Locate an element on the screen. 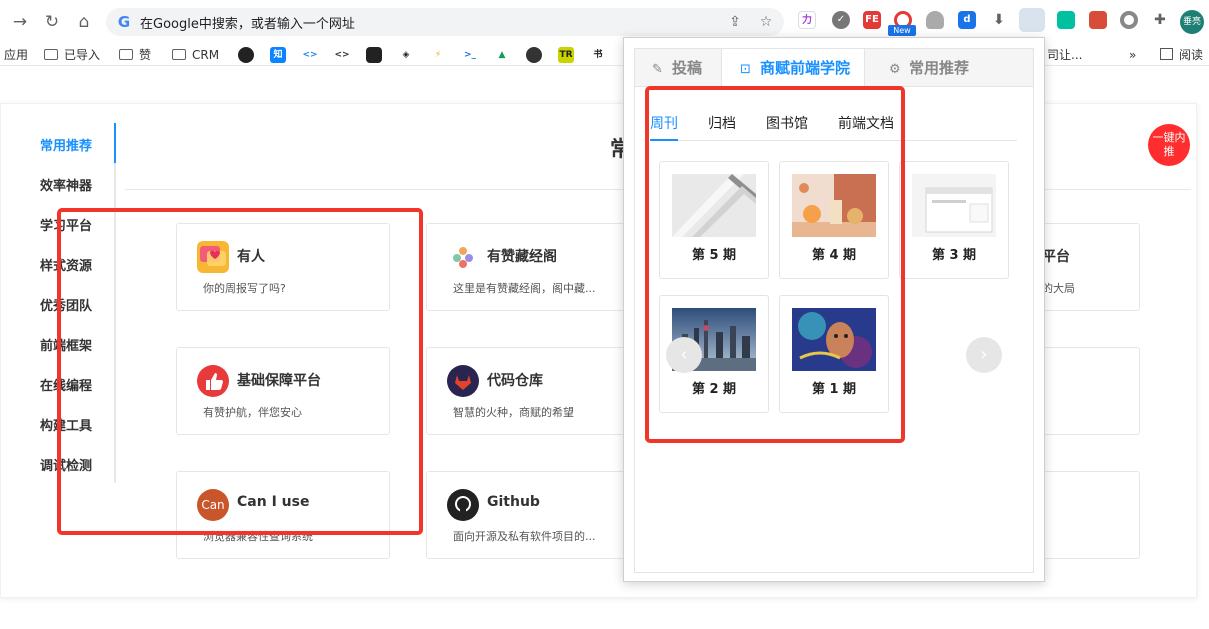  google-icon: G is located at coordinates (124, 22).